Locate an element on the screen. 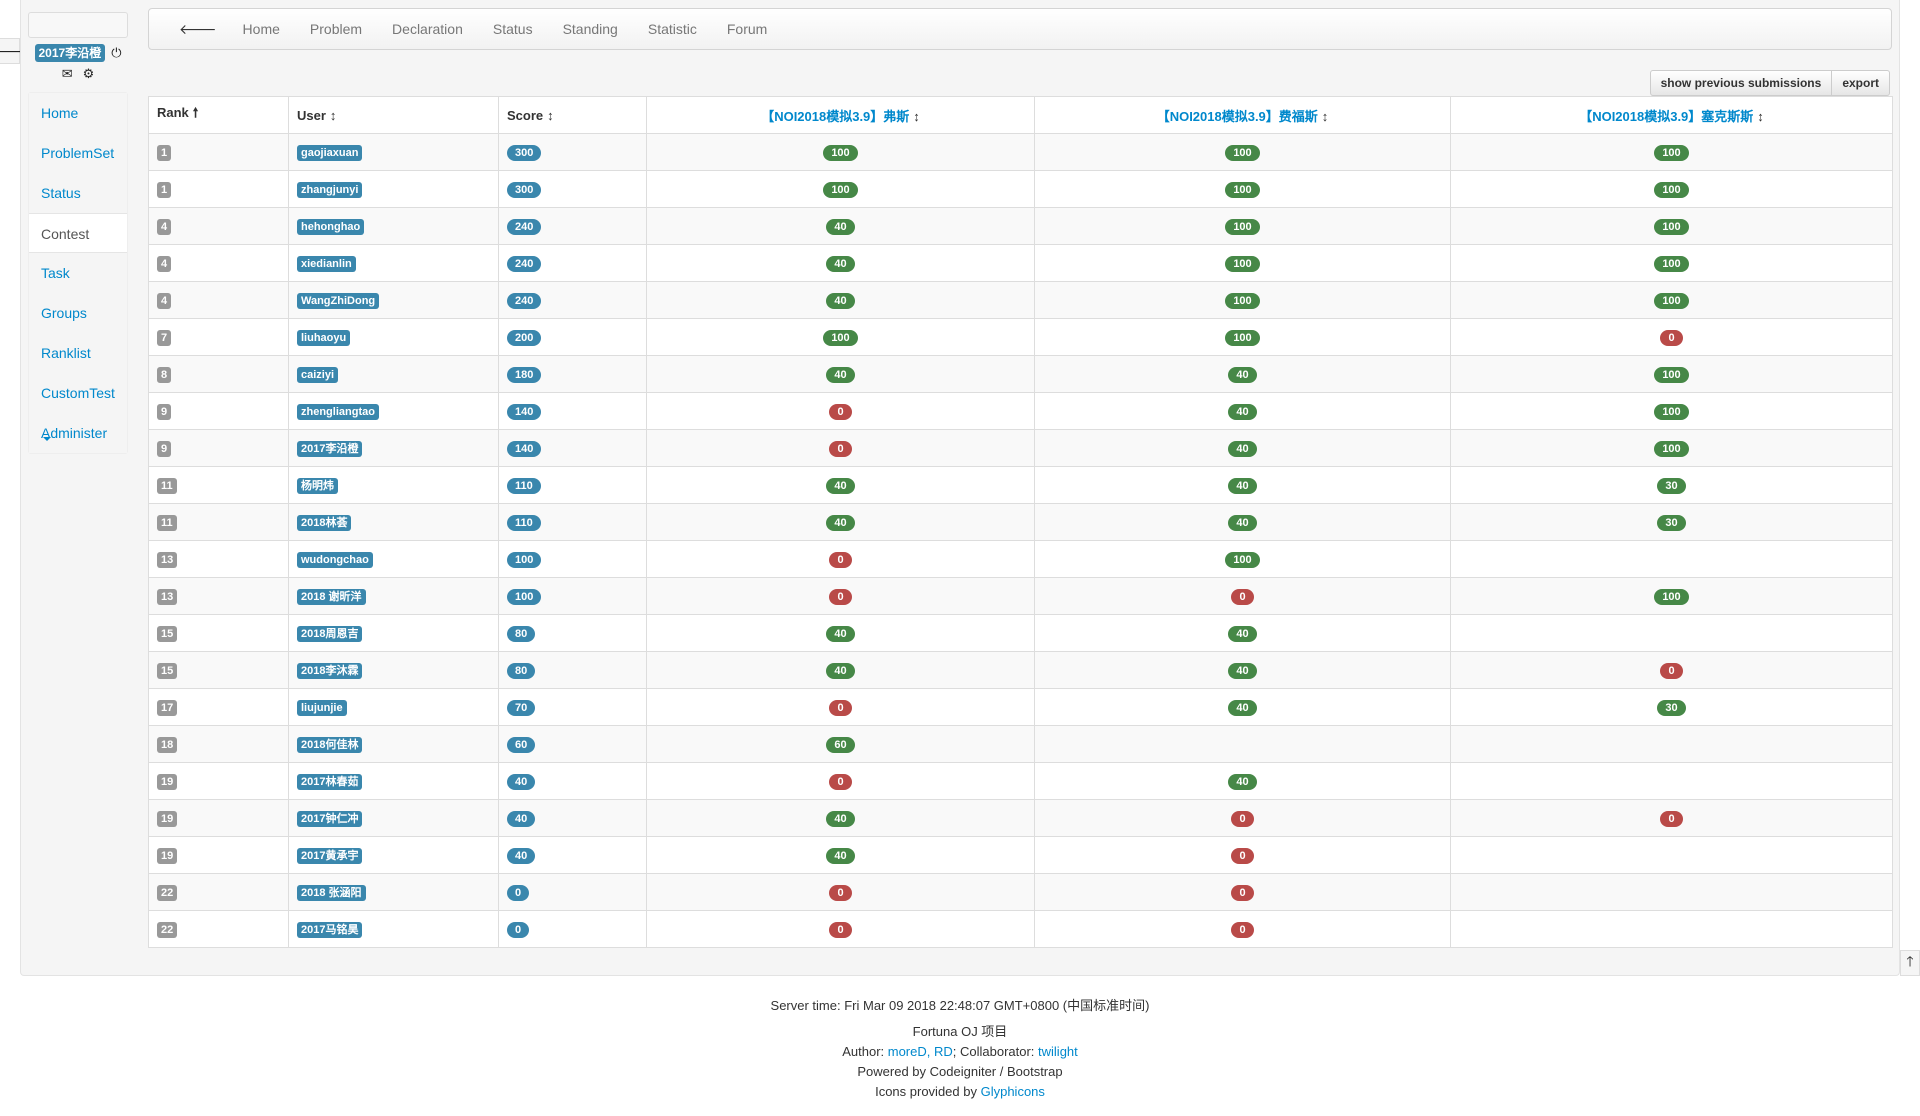 This screenshot has height=1116, width=1920. user-link: 2018周恩吉 is located at coordinates (330, 633).